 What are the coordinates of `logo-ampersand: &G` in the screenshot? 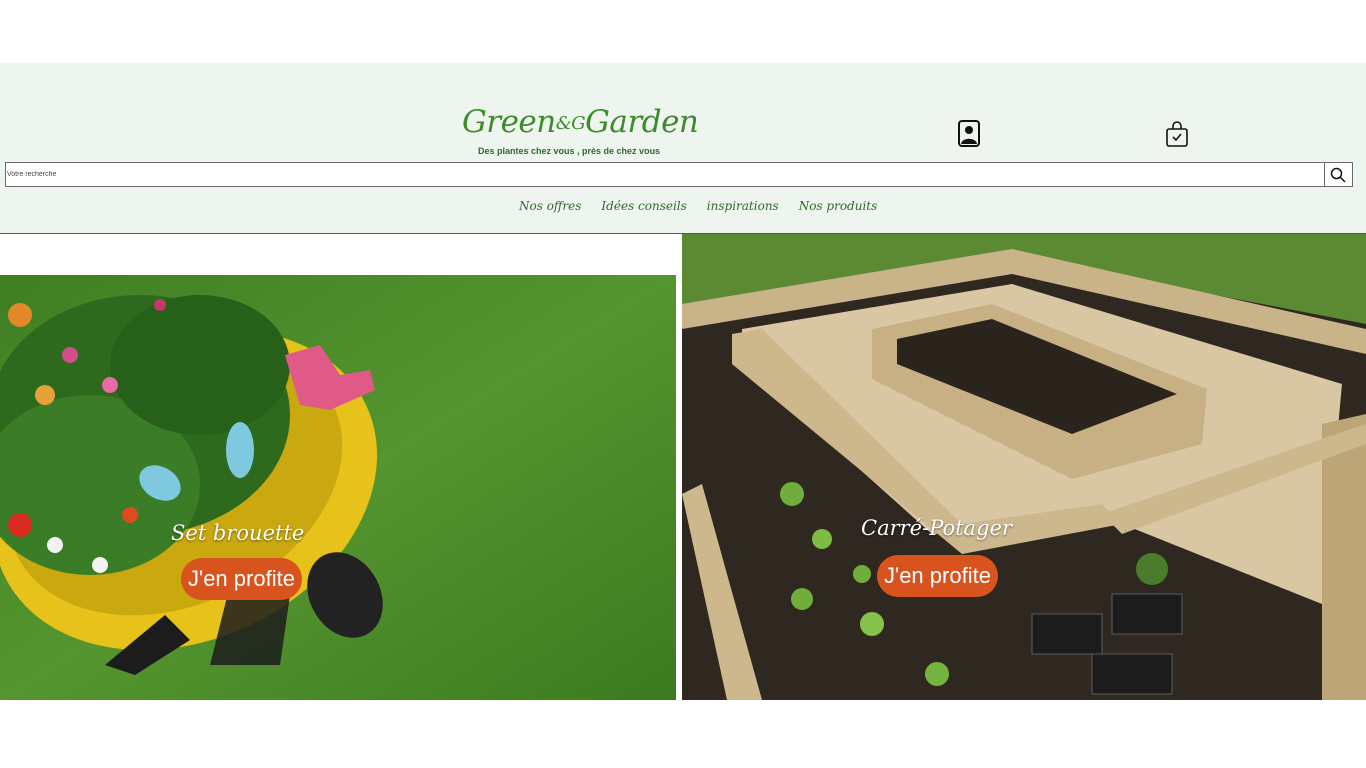 It's located at (570, 123).